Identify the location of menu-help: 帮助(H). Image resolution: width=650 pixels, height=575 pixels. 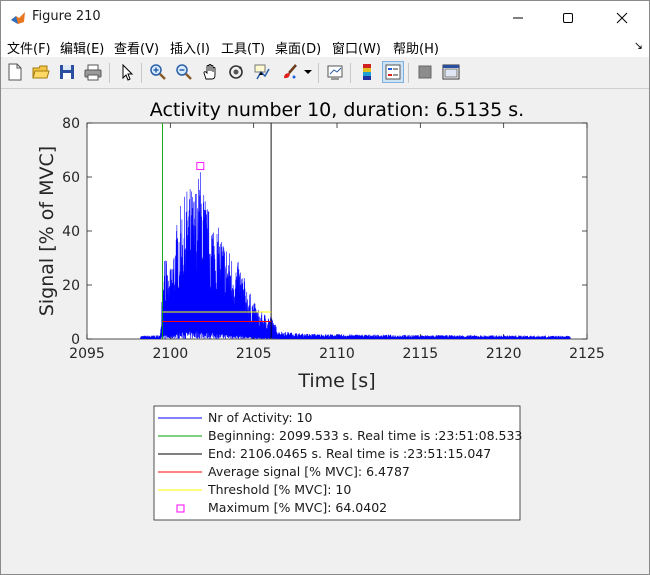
(416, 47).